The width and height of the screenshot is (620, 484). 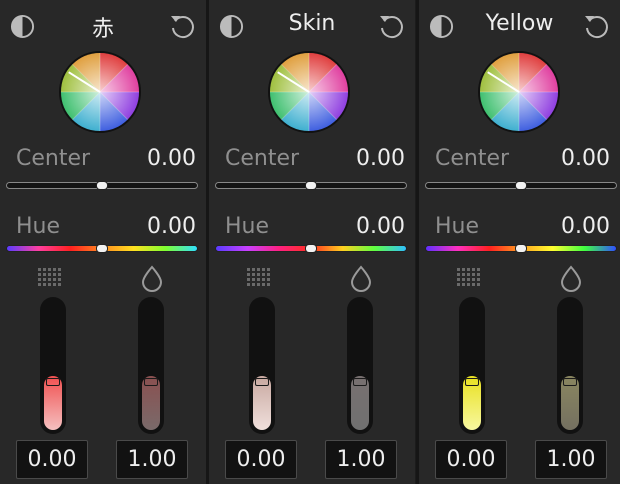 I want to click on panel-title: Skin, so click(x=312, y=23).